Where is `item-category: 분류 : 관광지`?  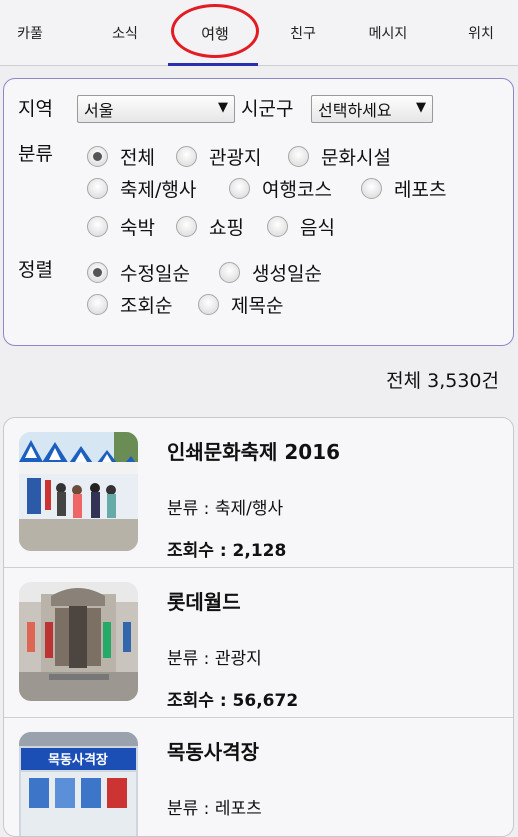
item-category: 분류 : 관광지 is located at coordinates (214, 659).